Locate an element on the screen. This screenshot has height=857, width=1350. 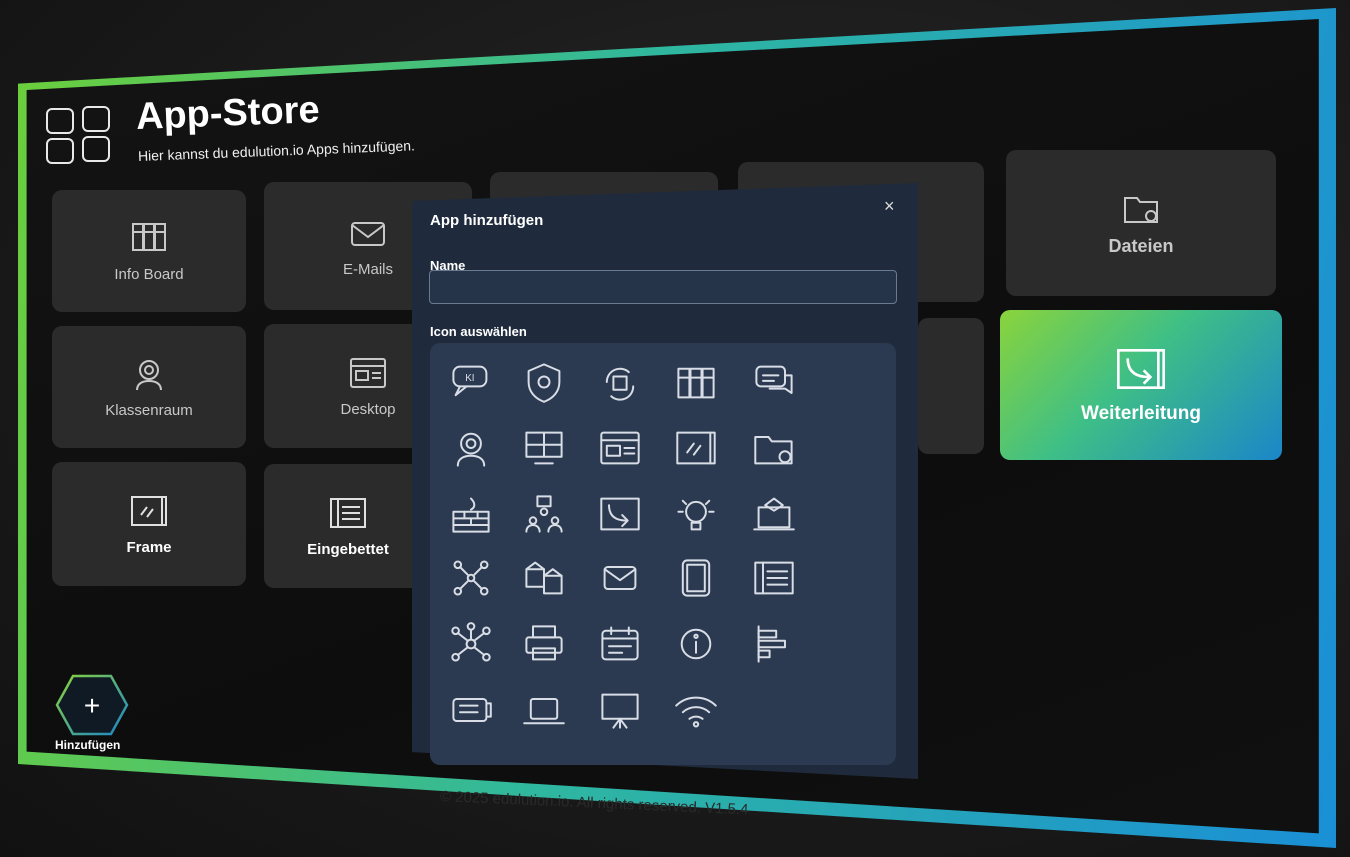
bar-chart-icon is located at coordinates (774, 644).